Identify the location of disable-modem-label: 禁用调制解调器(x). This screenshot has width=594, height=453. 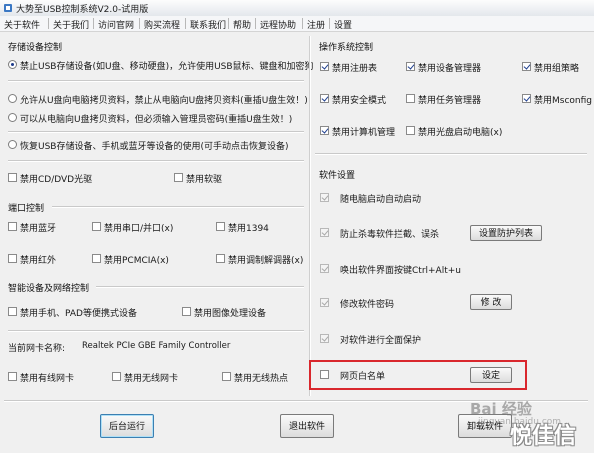
(266, 261).